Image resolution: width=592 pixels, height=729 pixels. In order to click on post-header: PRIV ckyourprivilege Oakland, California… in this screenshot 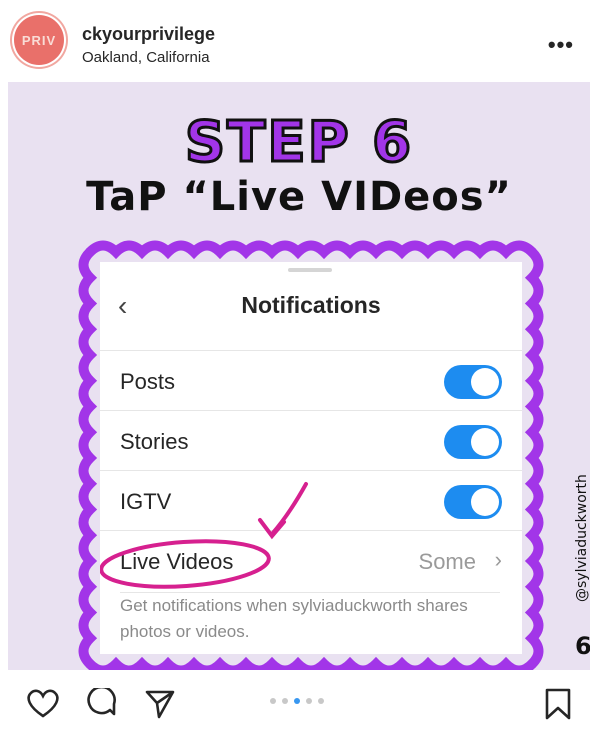, I will do `click(296, 40)`.